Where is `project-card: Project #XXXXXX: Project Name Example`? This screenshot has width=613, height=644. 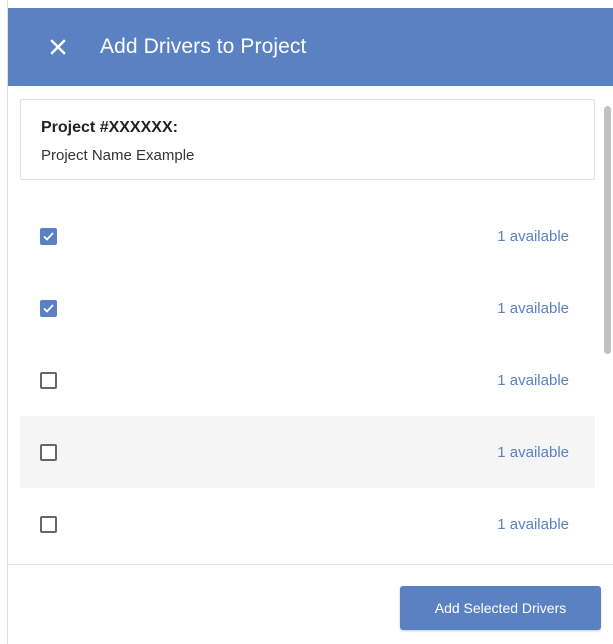
project-card: Project #XXXXXX: Project Name Example is located at coordinates (307, 139).